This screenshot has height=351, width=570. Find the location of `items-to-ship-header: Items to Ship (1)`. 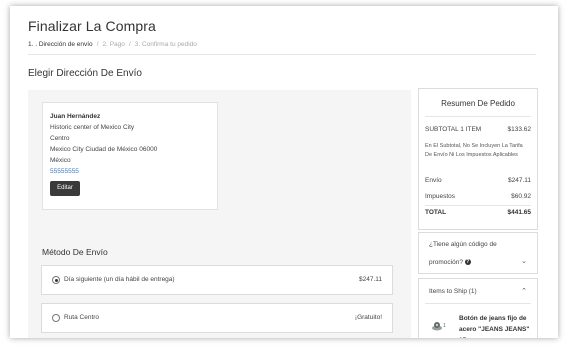

items-to-ship-header: Items to Ship (1) is located at coordinates (453, 291).